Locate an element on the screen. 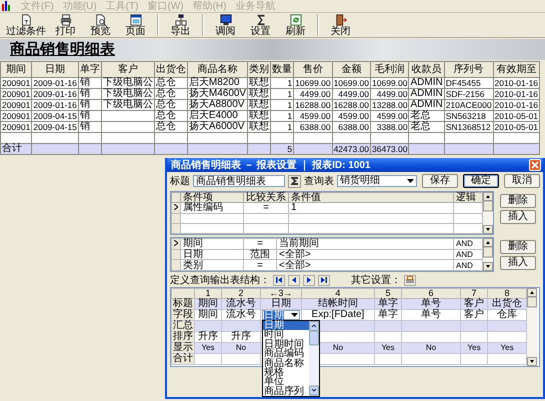 This screenshot has height=401, width=545. column-header: 毛利润 is located at coordinates (389, 70).